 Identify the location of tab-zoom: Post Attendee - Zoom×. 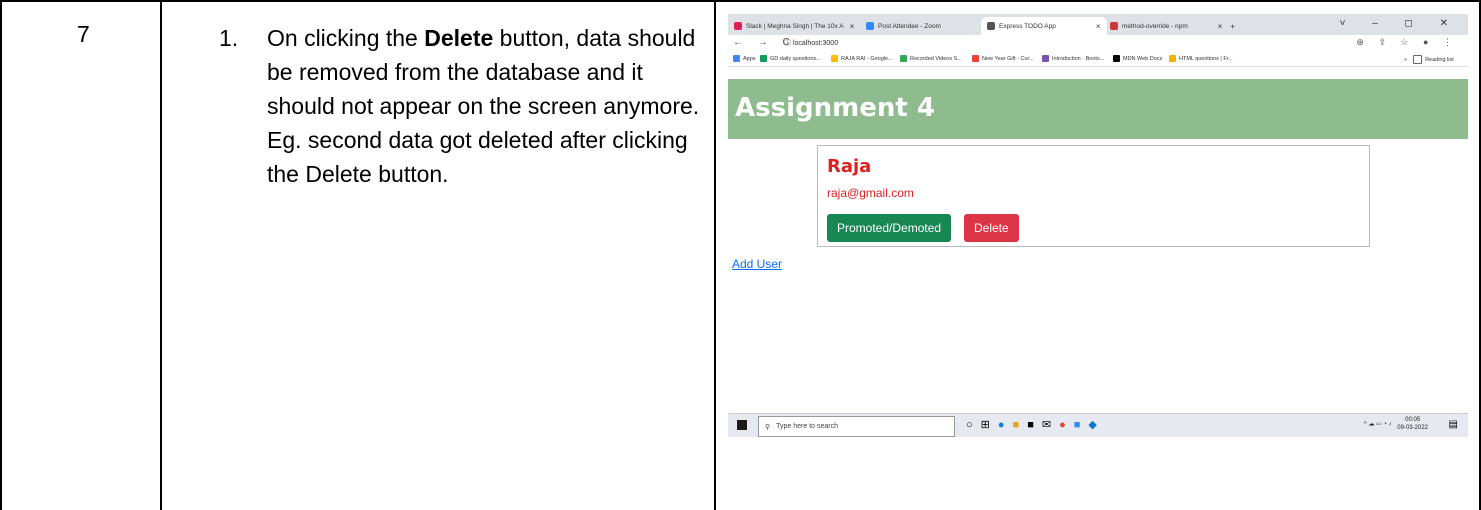
(926, 26).